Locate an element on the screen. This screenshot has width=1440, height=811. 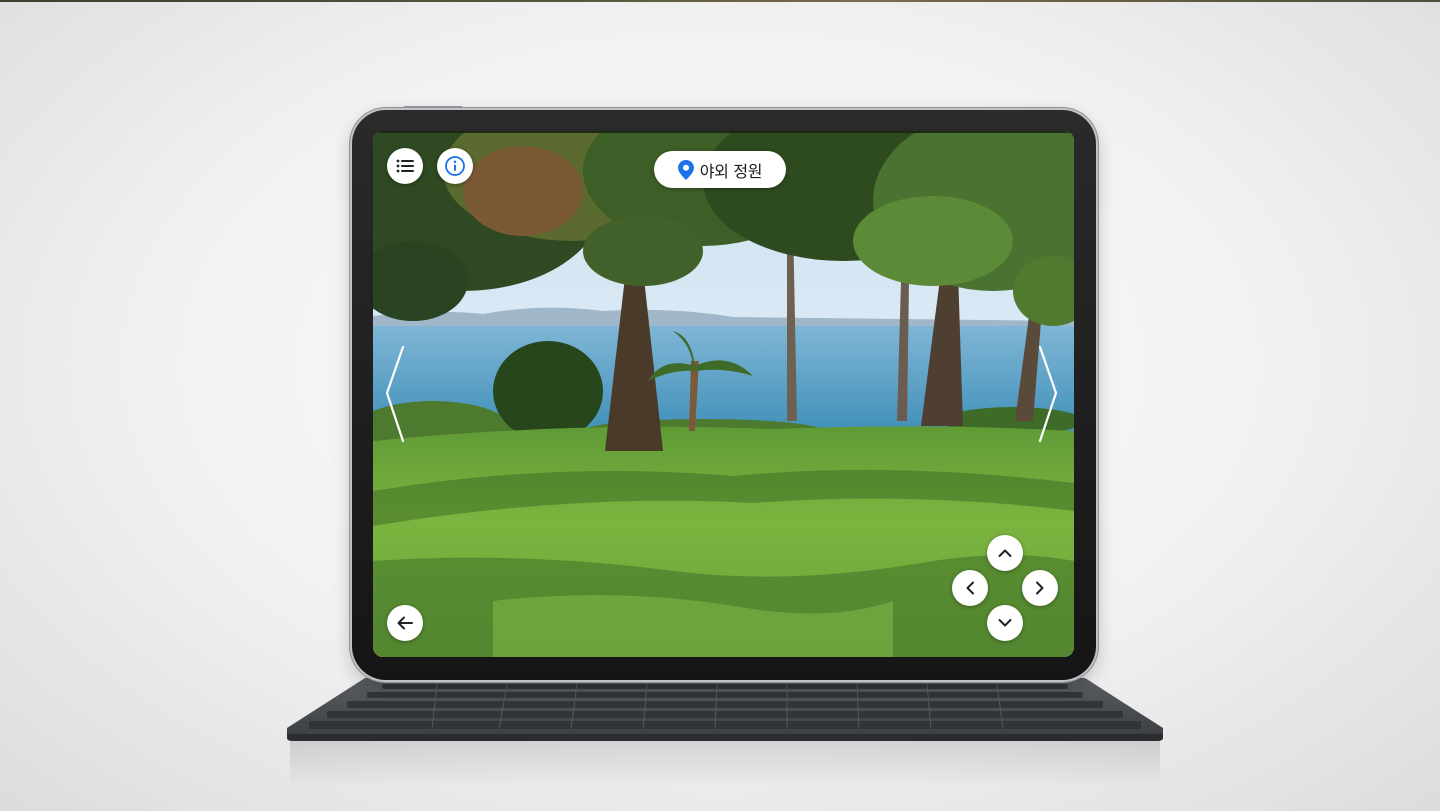
map-pin-icon is located at coordinates (685, 169).